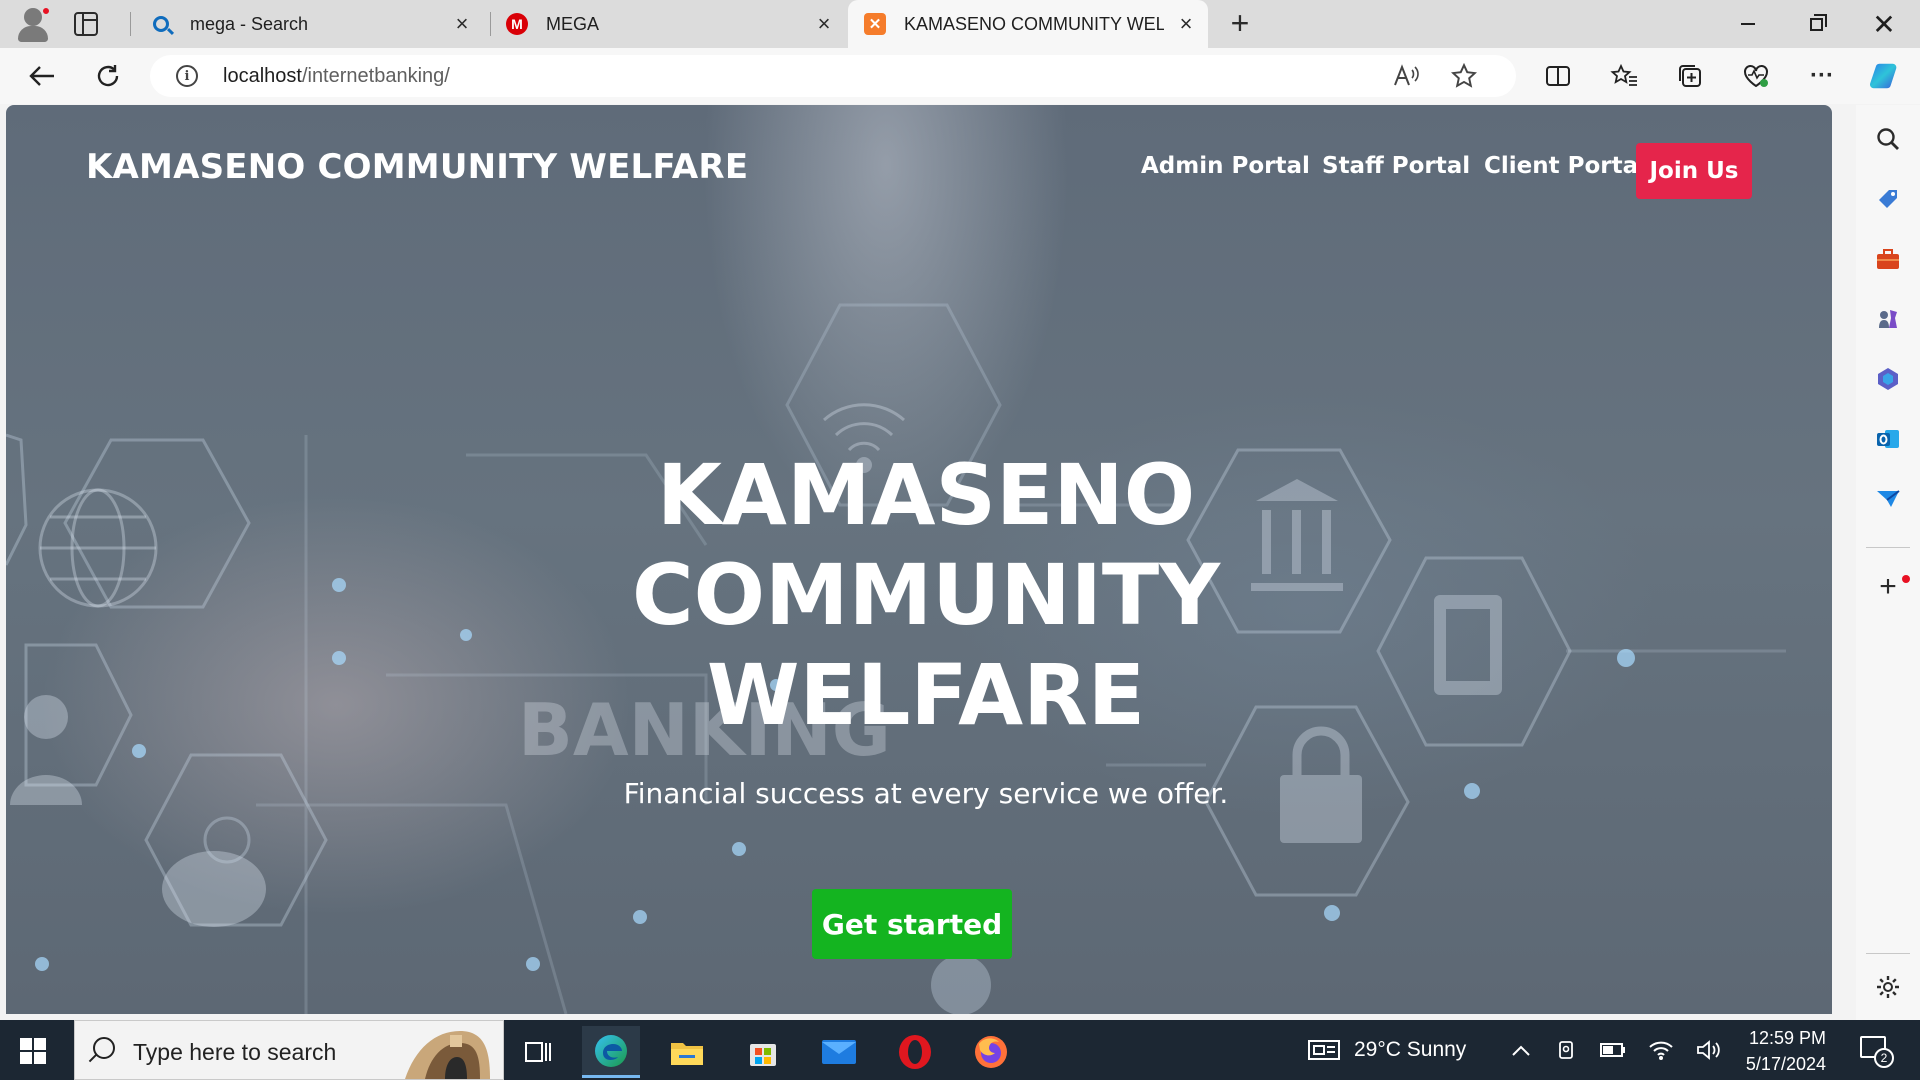 The width and height of the screenshot is (1920, 1080). Describe the element at coordinates (187, 76) in the screenshot. I see `site-info-icon: i` at that location.